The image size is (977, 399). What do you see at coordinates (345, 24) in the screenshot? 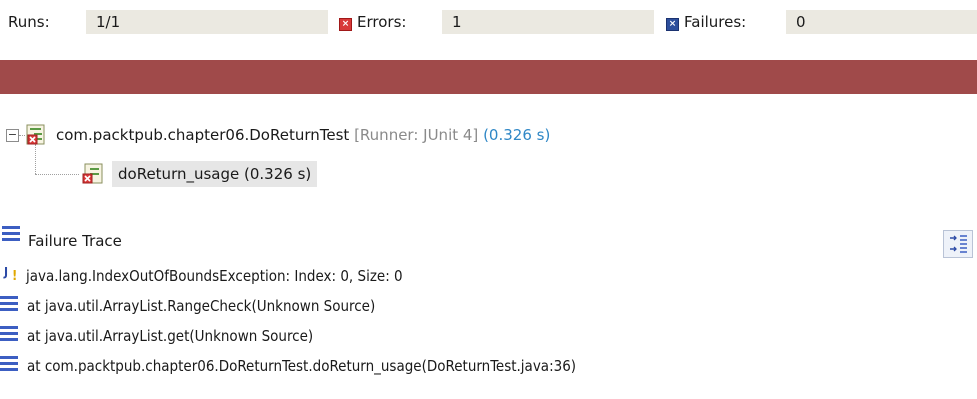
I see `error-icon: ×` at bounding box center [345, 24].